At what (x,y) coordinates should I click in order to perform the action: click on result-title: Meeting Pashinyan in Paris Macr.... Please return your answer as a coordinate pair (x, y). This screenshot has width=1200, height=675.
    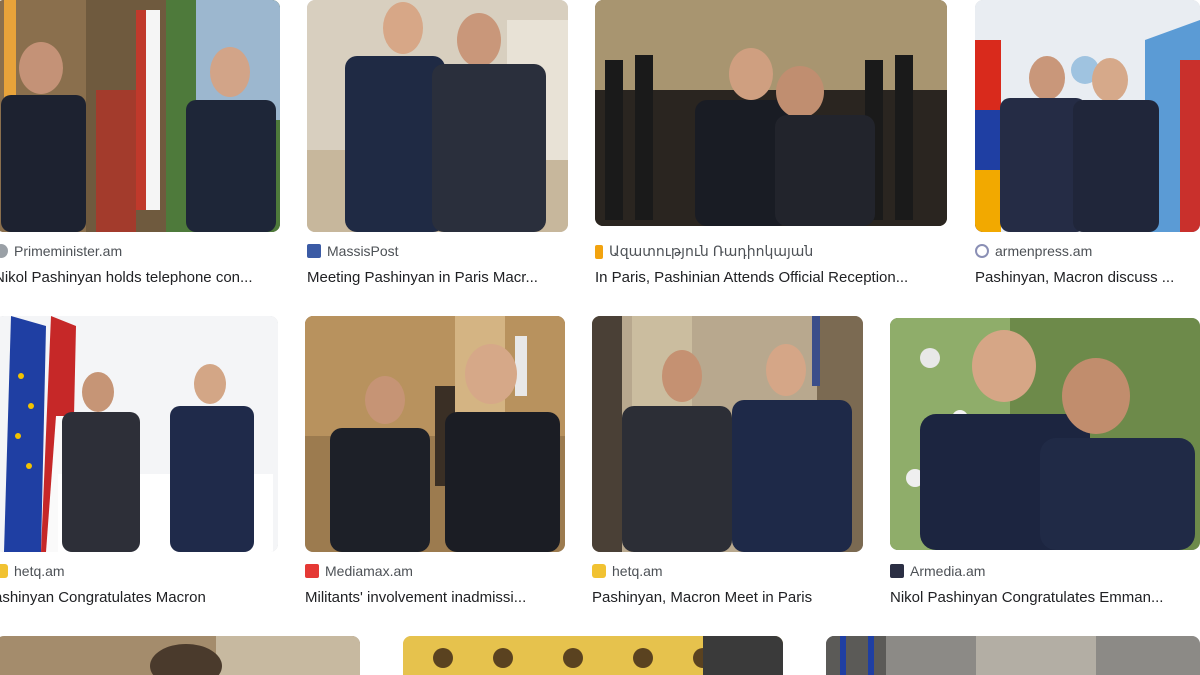
    Looking at the image, I should click on (438, 277).